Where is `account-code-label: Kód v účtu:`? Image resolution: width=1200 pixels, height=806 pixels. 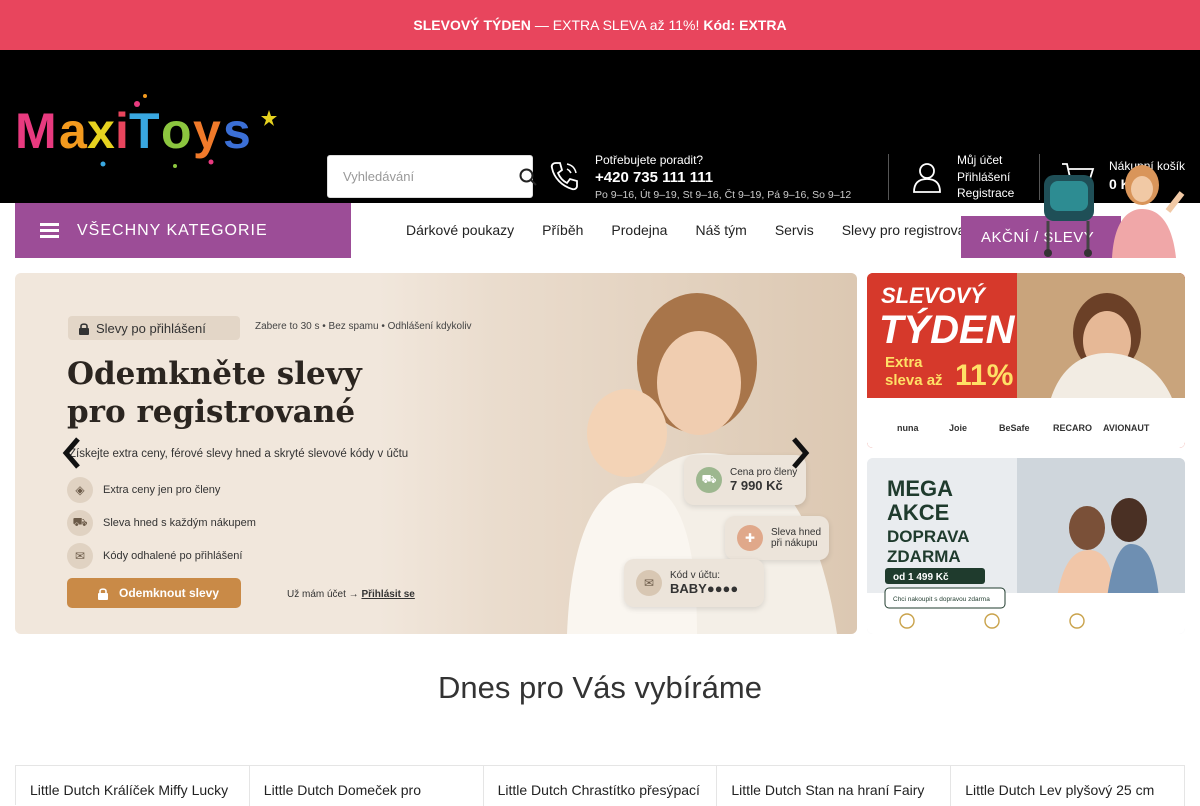
account-code-label: Kód v účtu: is located at coordinates (695, 575).